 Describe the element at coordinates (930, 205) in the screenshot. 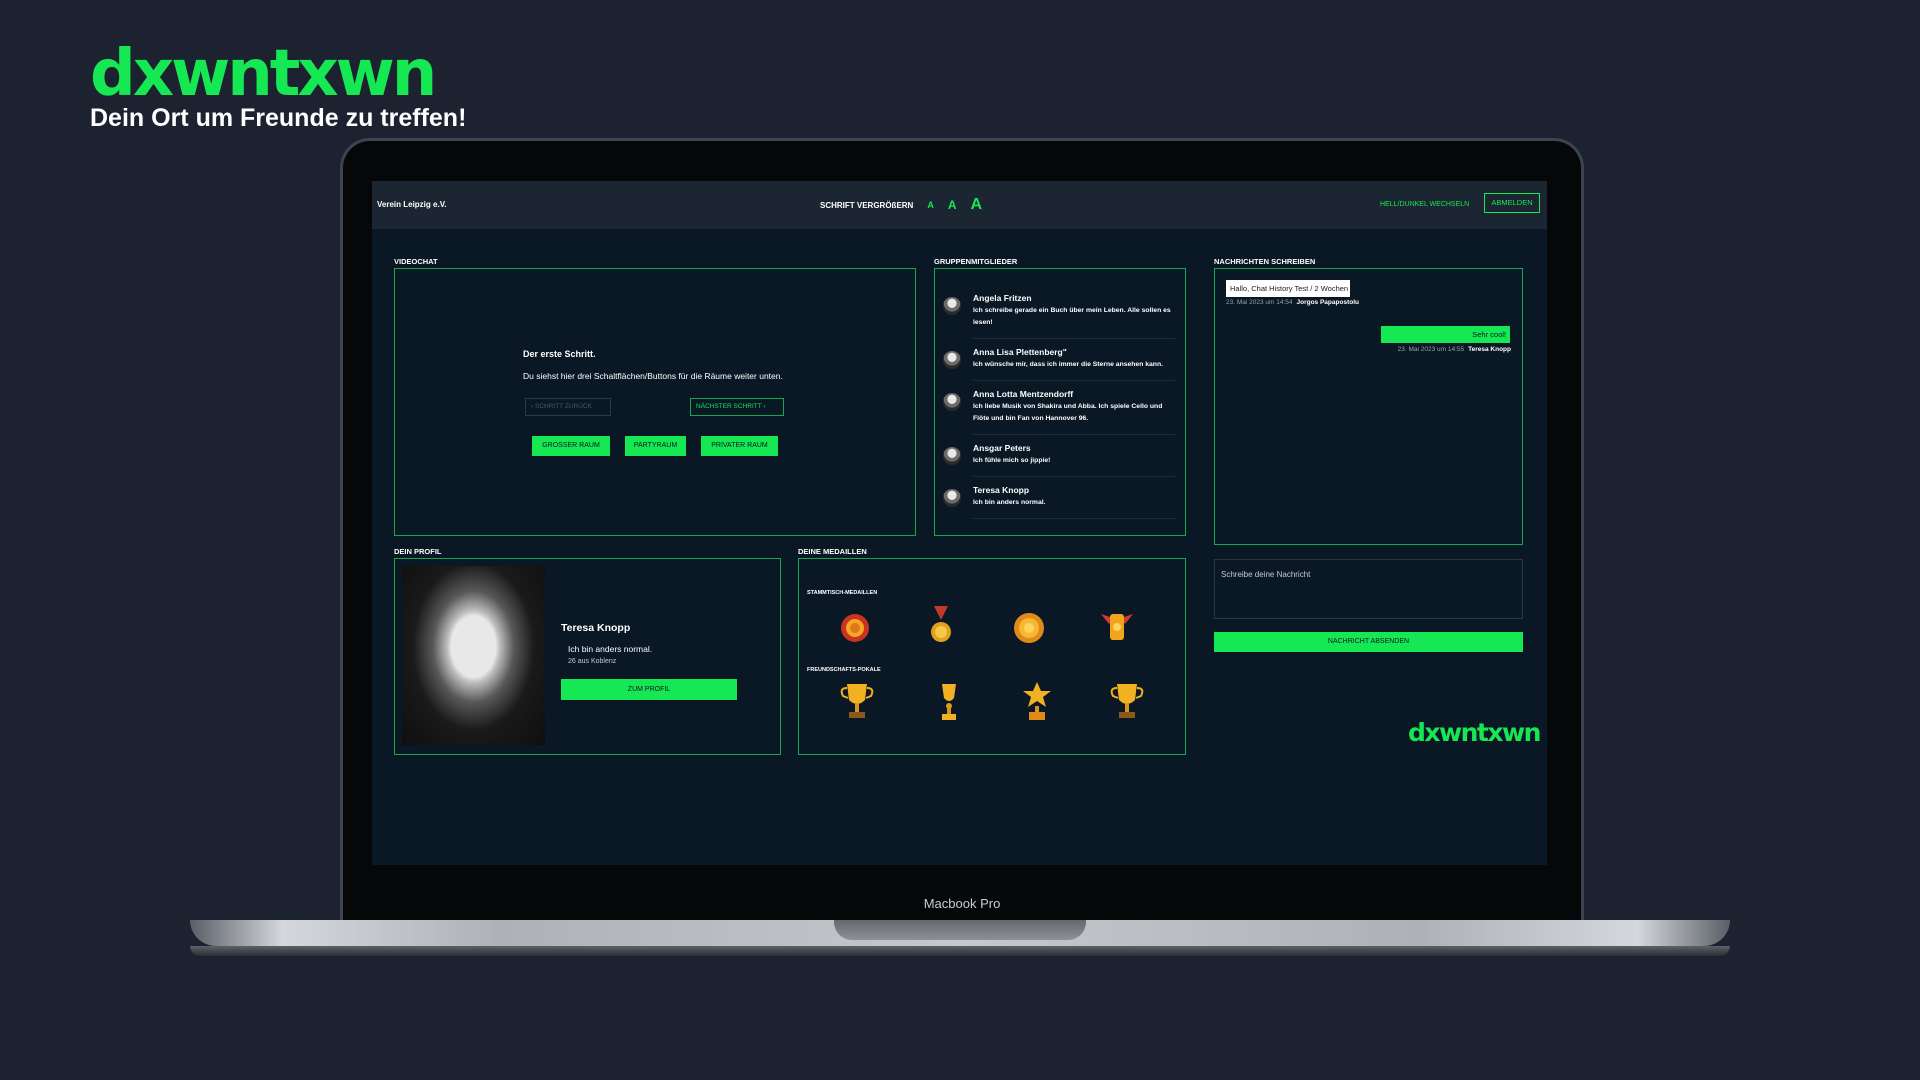

I see `font-size-small-button: A` at that location.